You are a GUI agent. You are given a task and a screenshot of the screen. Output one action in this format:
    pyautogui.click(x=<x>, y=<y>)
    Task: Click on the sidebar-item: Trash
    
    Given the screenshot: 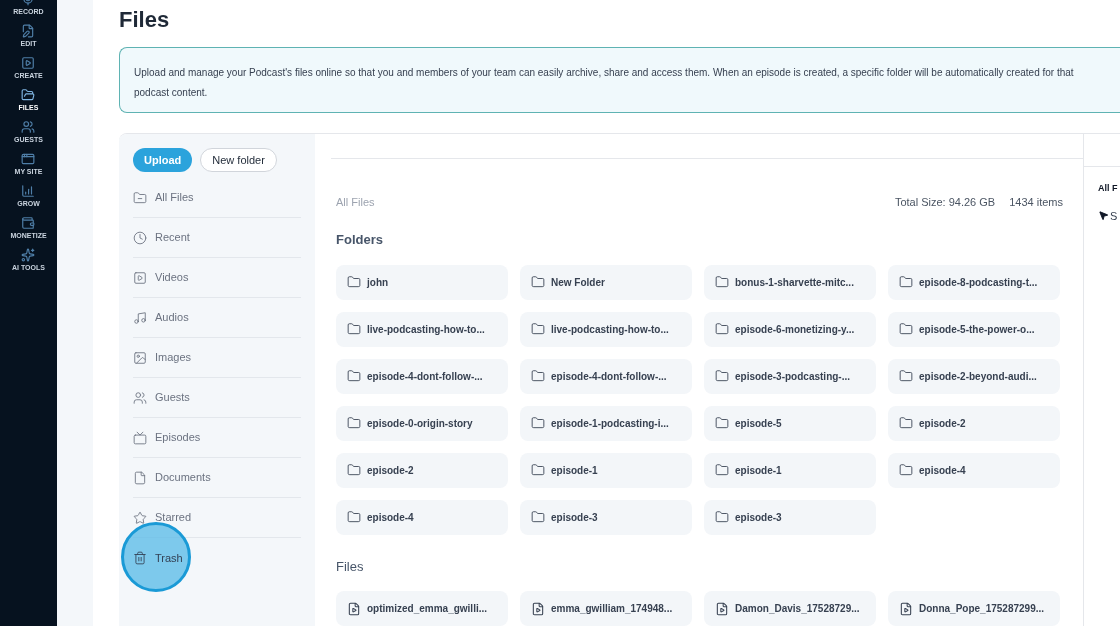 What is the action you would take?
    pyautogui.click(x=158, y=558)
    